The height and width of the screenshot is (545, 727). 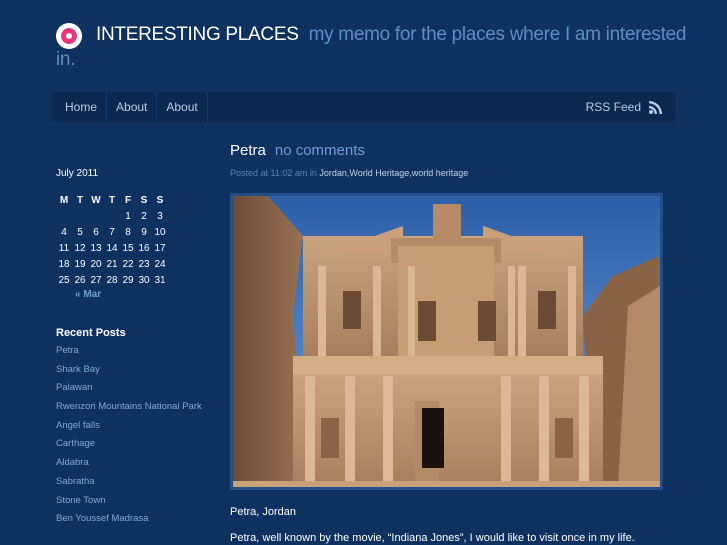 I want to click on recent-post-link: Sabratha, so click(x=138, y=482).